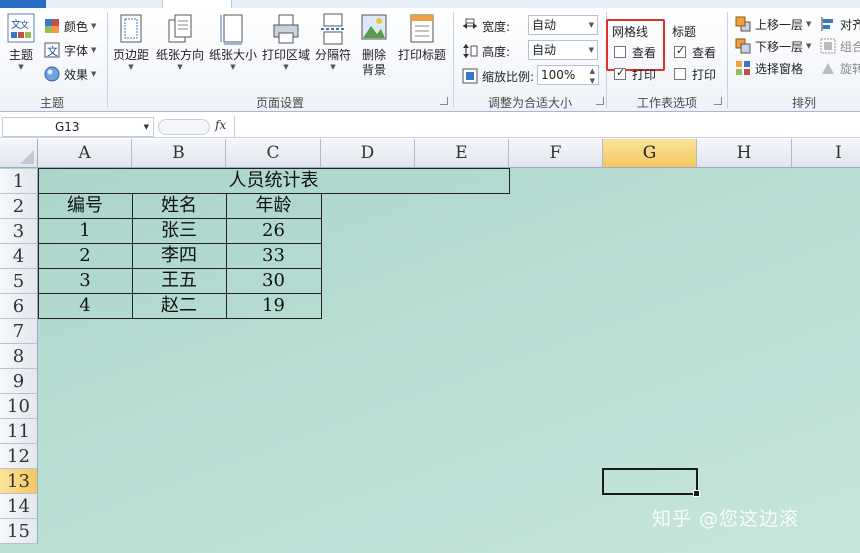 The height and width of the screenshot is (553, 860). What do you see at coordinates (85, 256) in the screenshot?
I see `table-cell: 2` at bounding box center [85, 256].